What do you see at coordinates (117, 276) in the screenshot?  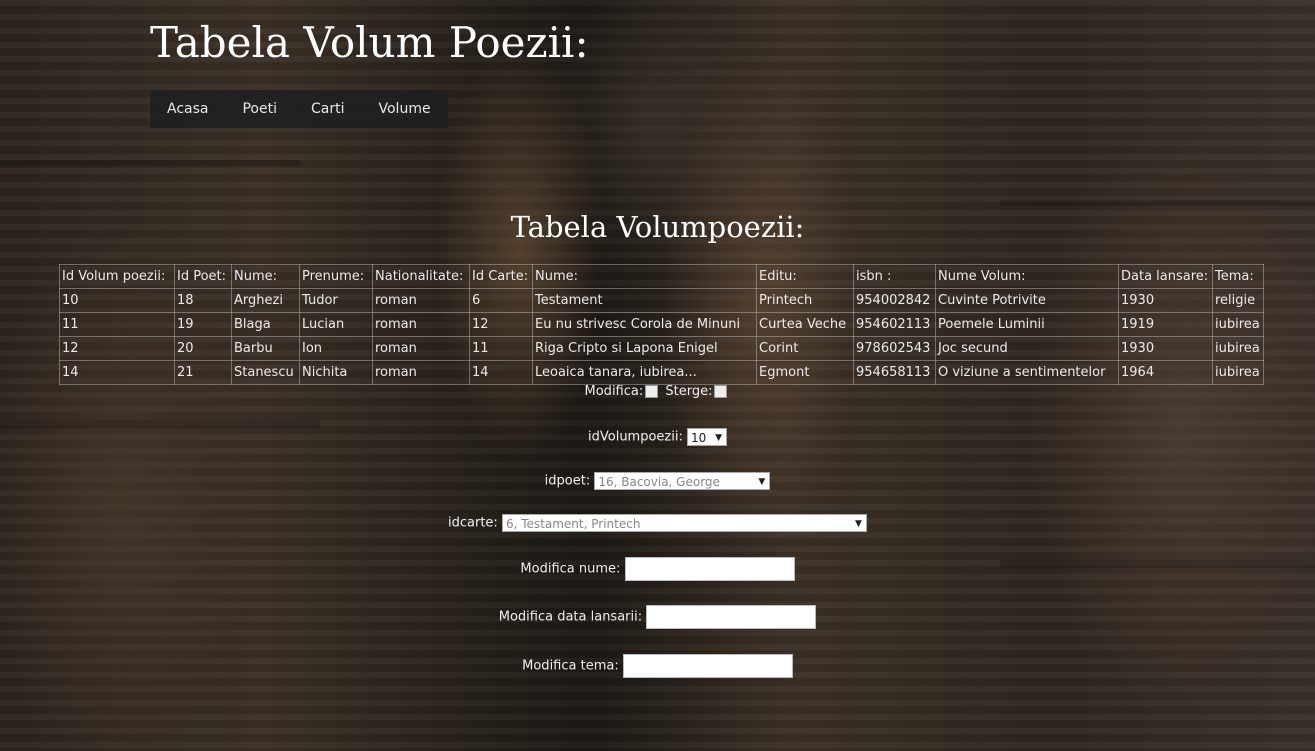 I see `col-header-id-volum: Id Volum poezii:` at bounding box center [117, 276].